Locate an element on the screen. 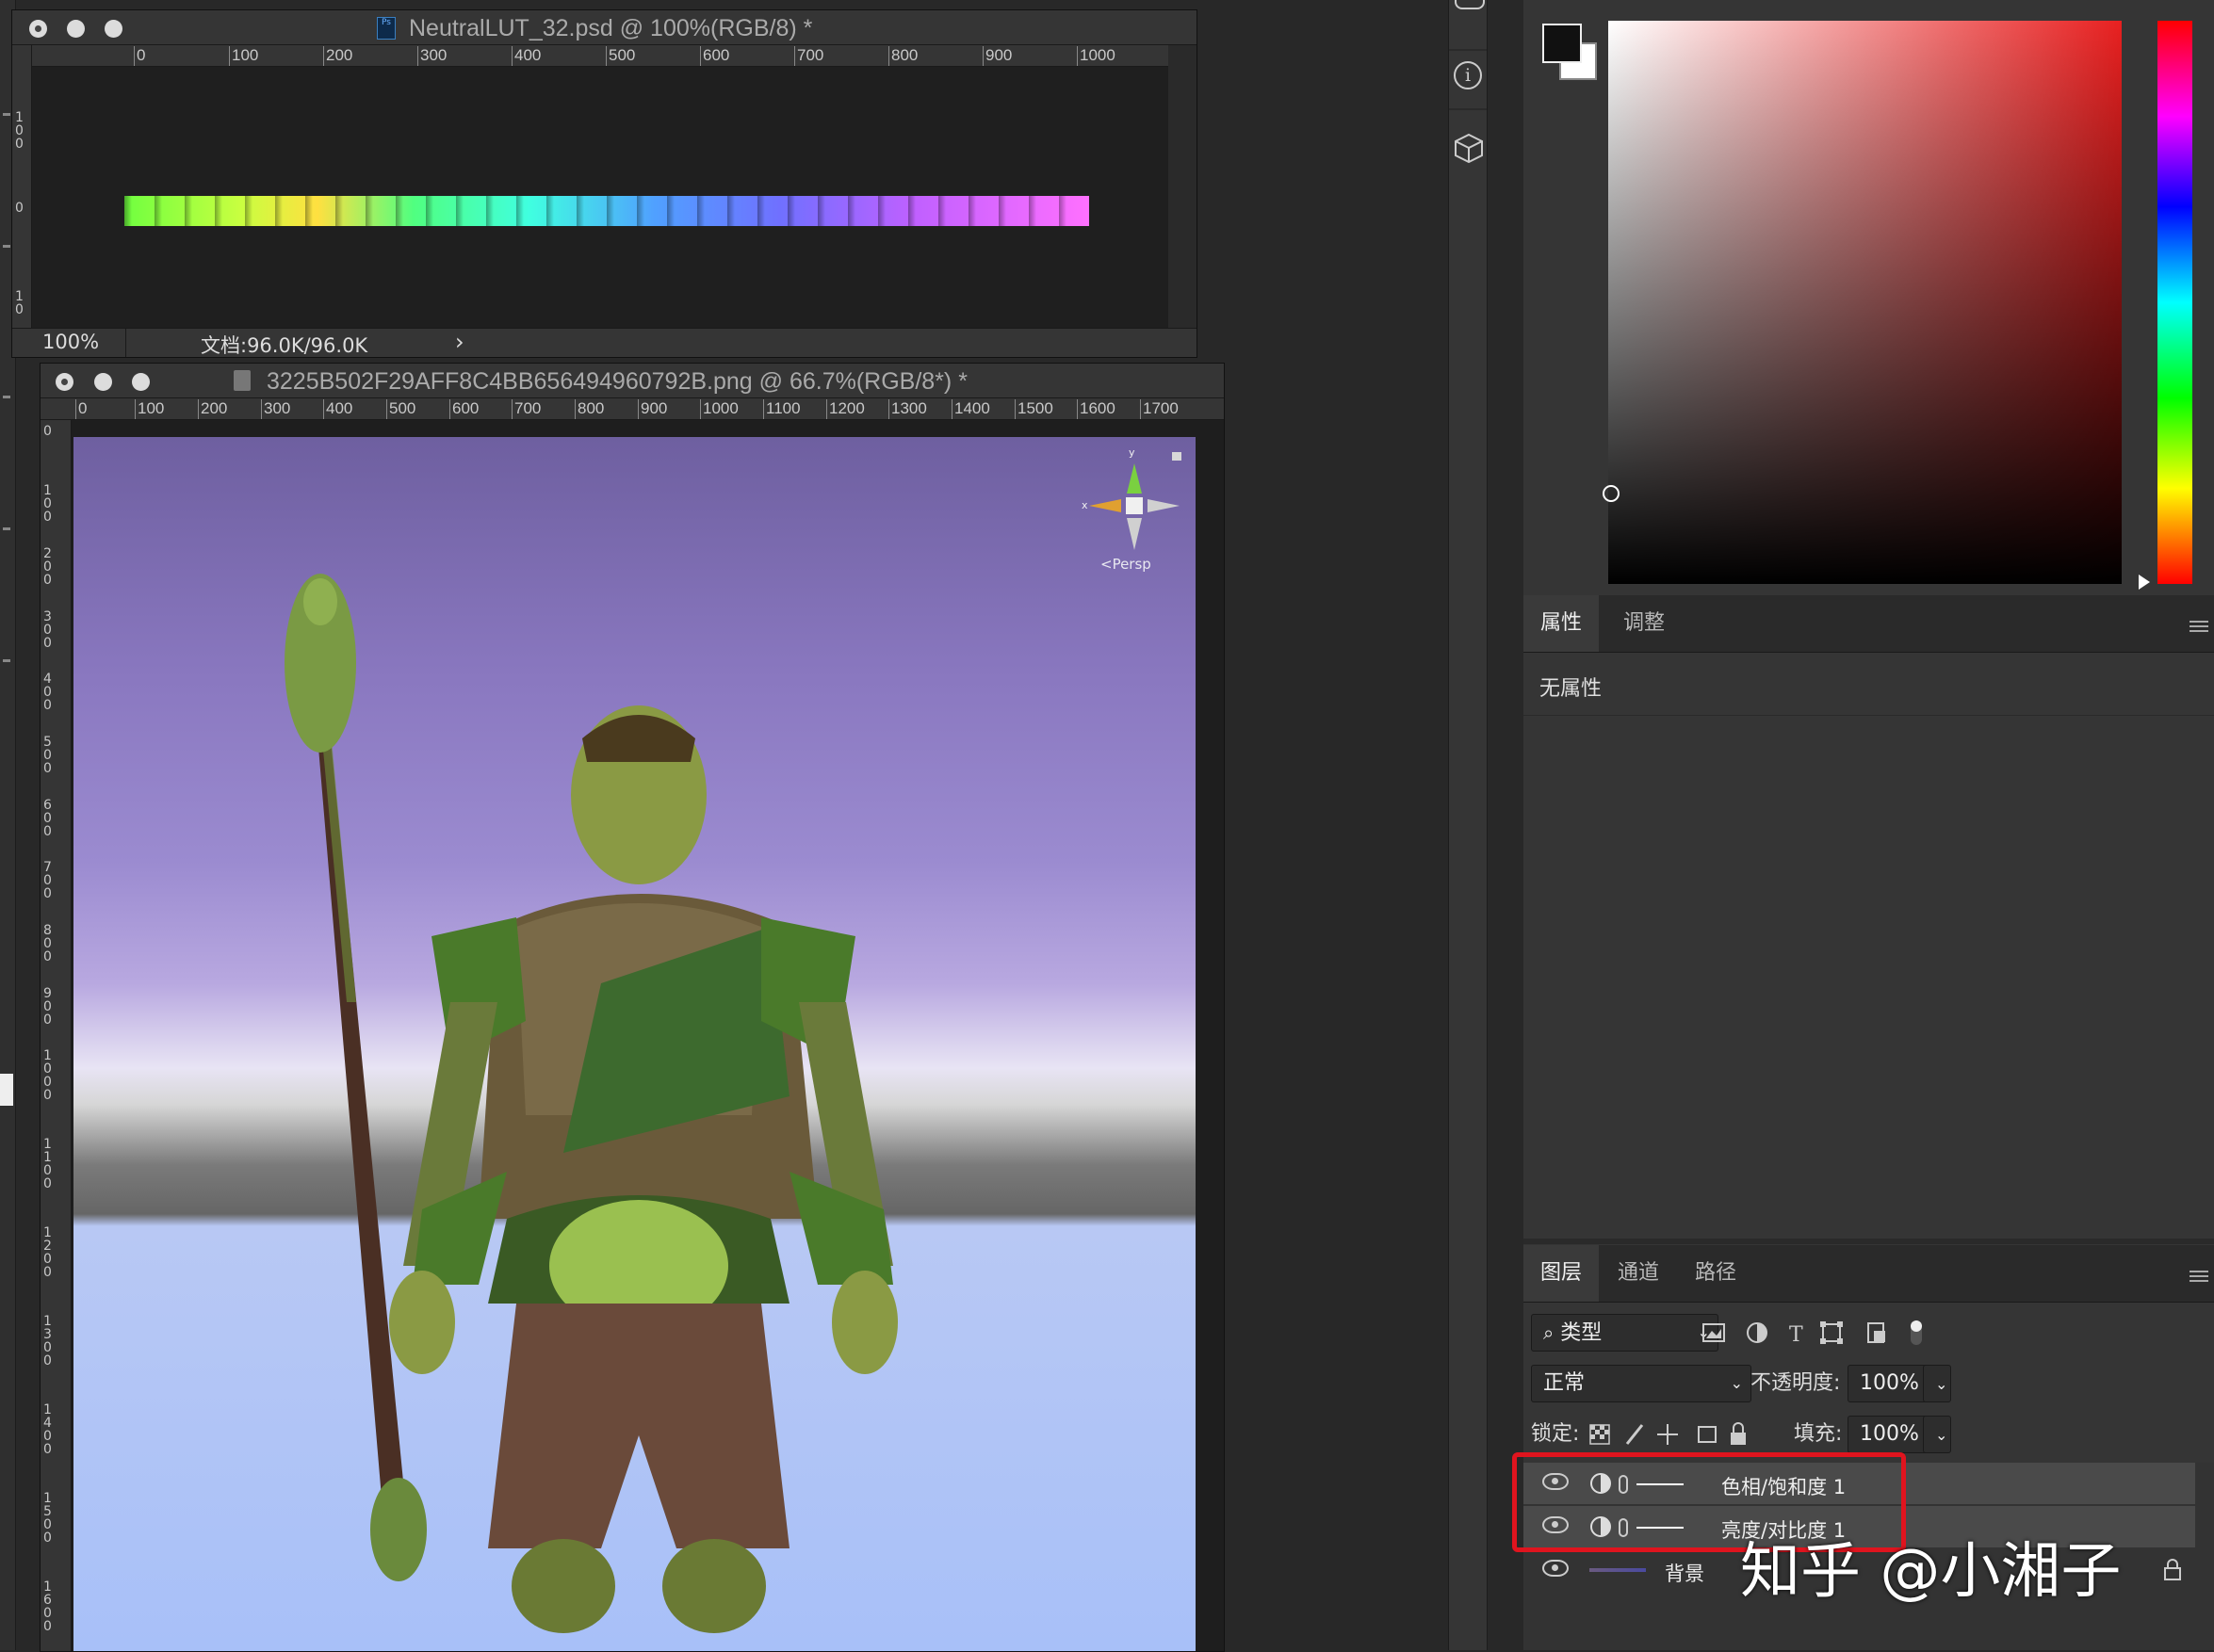 This screenshot has width=2214, height=1652. ruler-tick: 200 is located at coordinates (212, 409).